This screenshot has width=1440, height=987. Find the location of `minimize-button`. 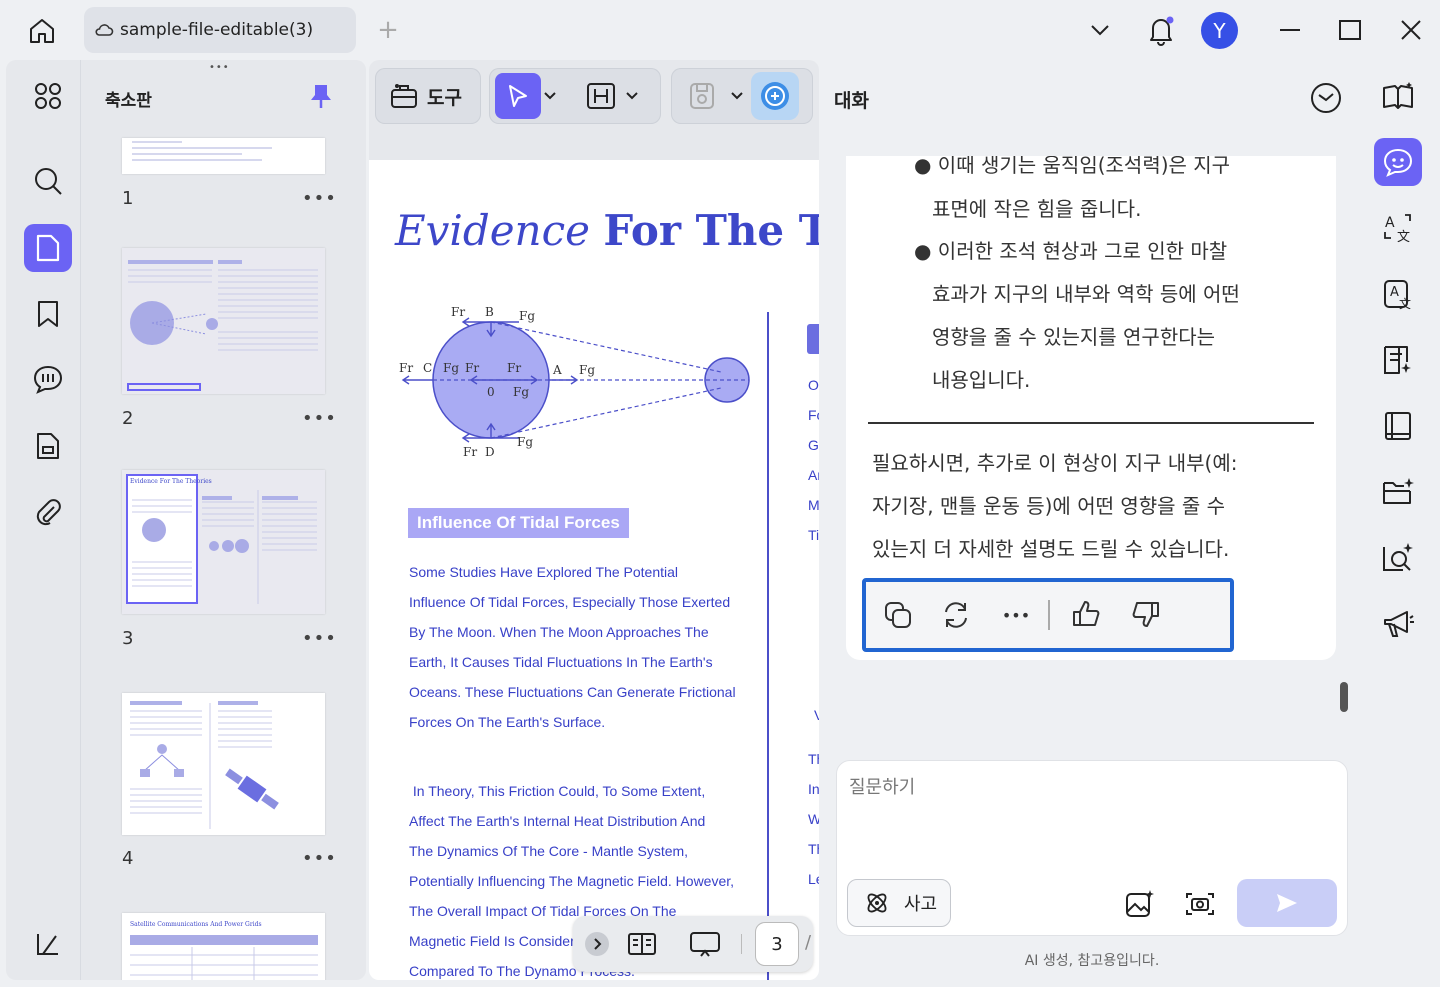

minimize-button is located at coordinates (1290, 30).